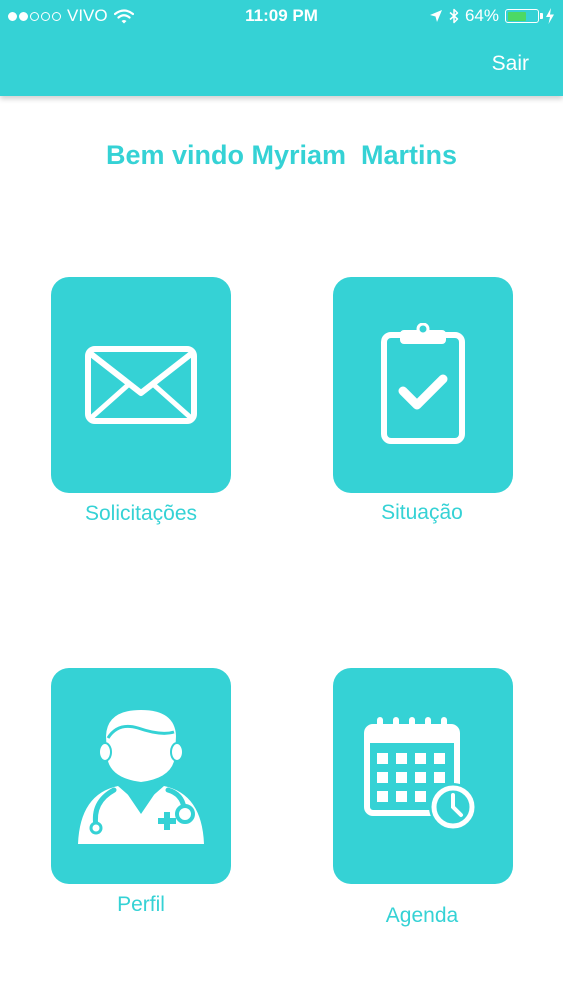  Describe the element at coordinates (454, 16) in the screenshot. I see `bluetooth-icon` at that location.